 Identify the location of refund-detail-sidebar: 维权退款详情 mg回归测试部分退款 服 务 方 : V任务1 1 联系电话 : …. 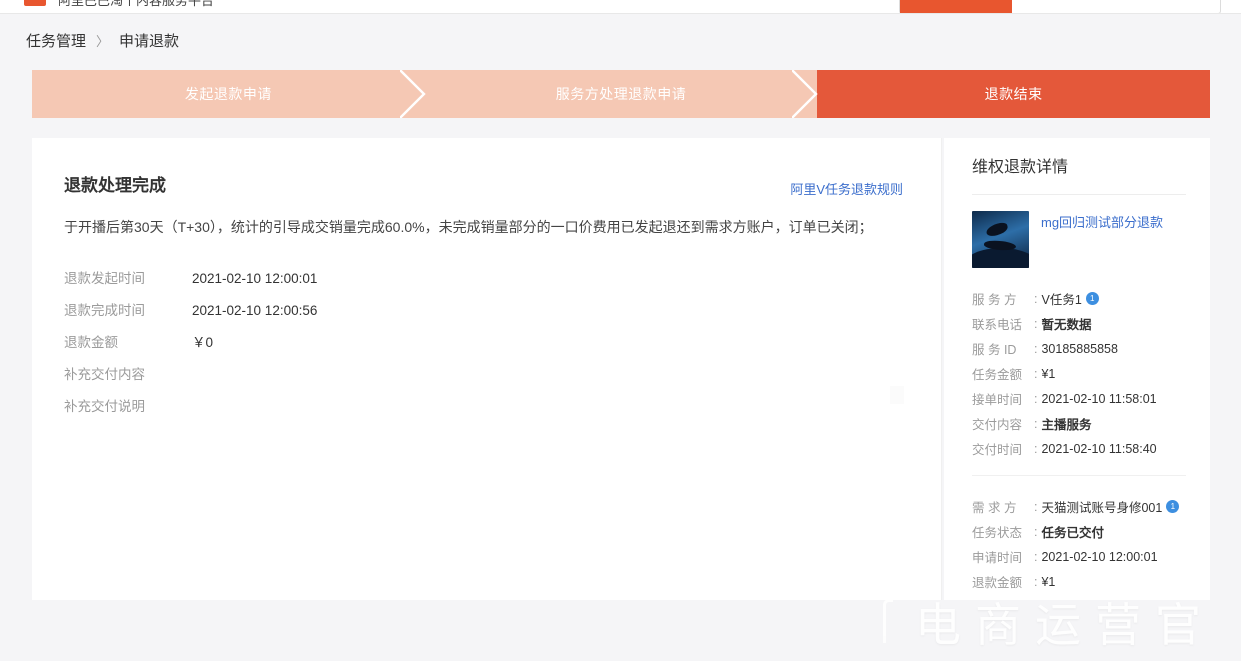
(1077, 369).